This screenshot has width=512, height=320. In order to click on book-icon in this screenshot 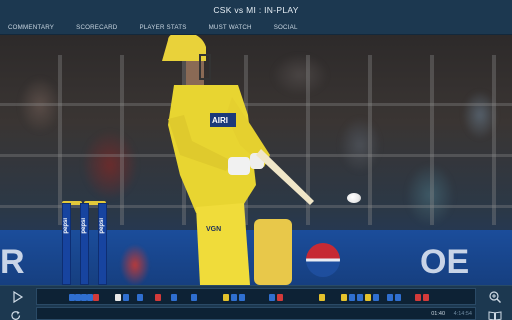, I will do `click(495, 315)`.